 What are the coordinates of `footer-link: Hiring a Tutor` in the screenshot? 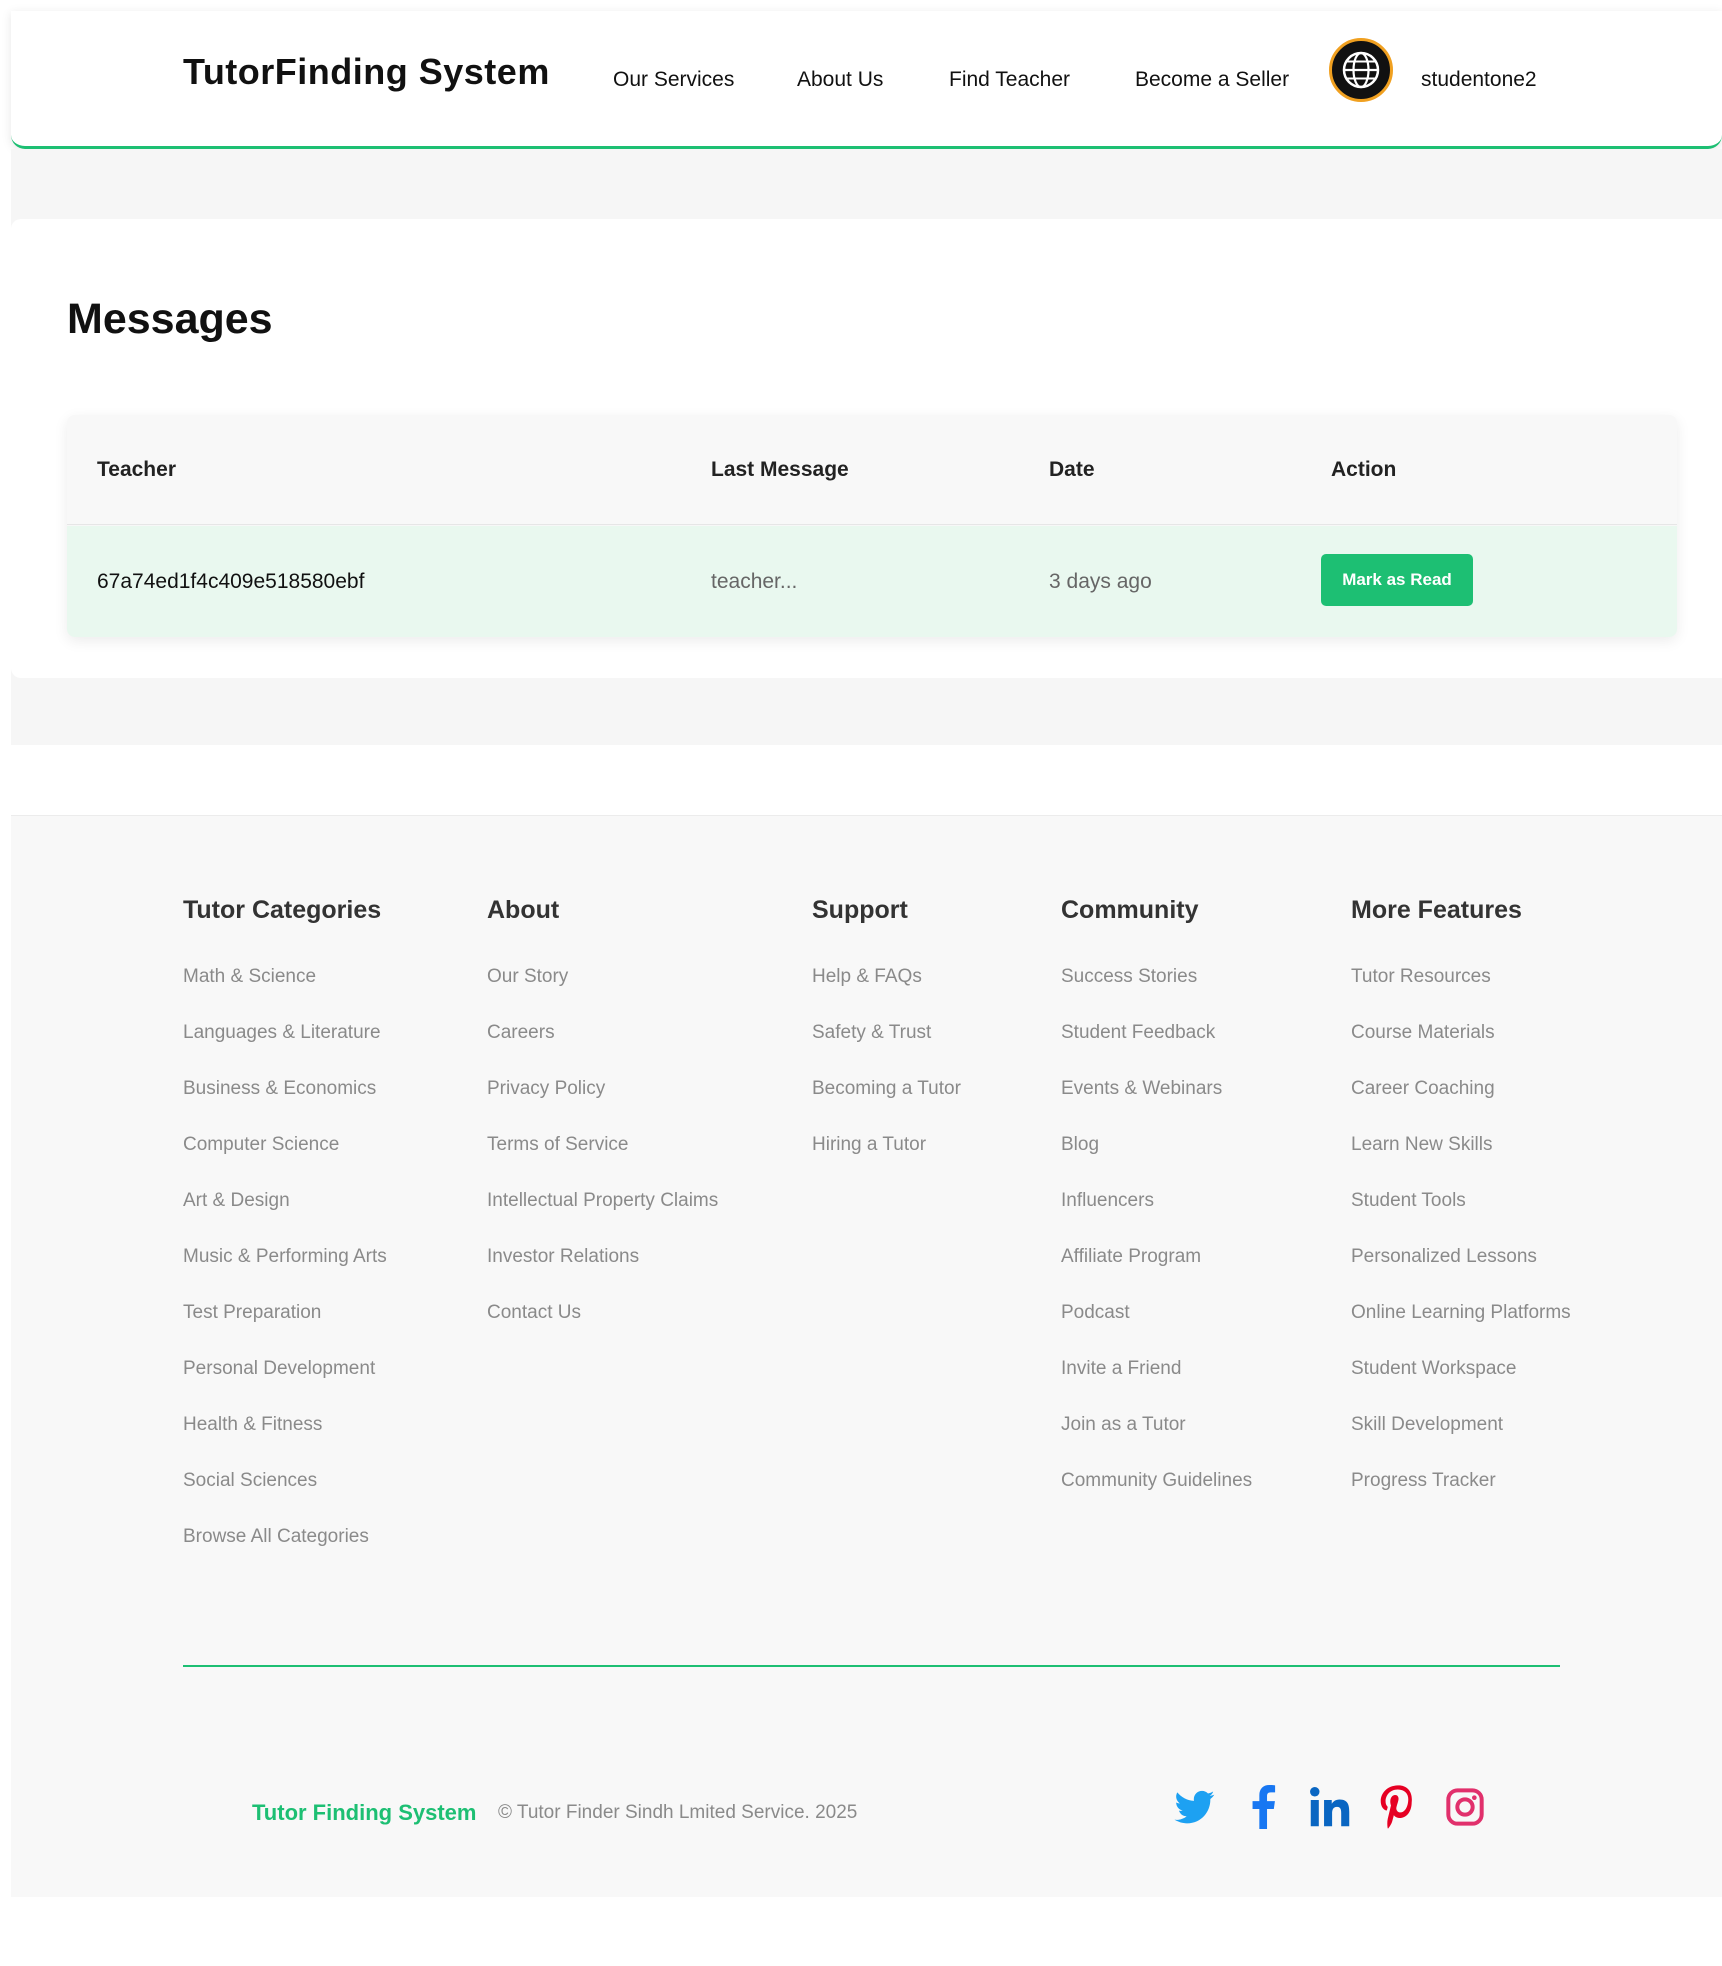 It's located at (886, 1162).